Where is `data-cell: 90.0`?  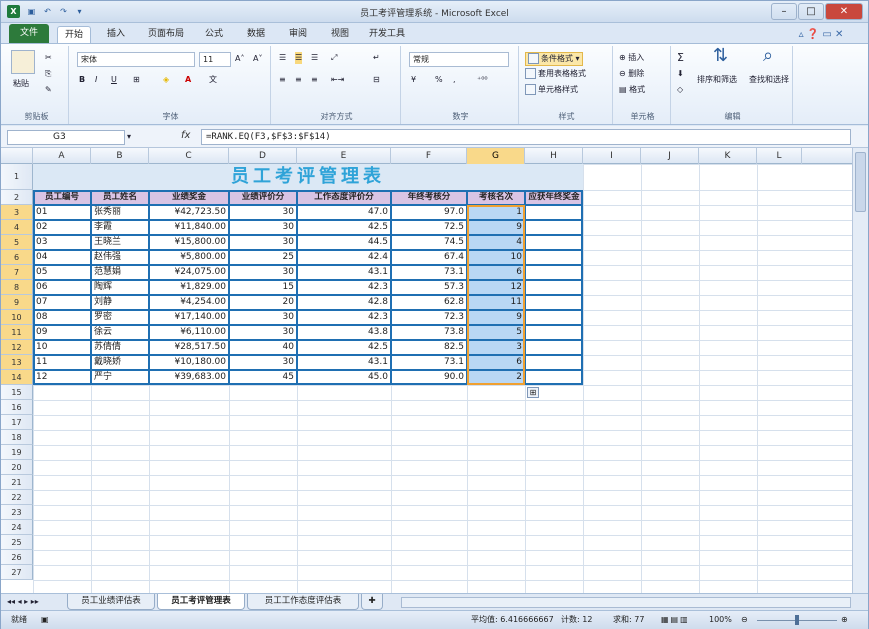
data-cell: 90.0 is located at coordinates (429, 377).